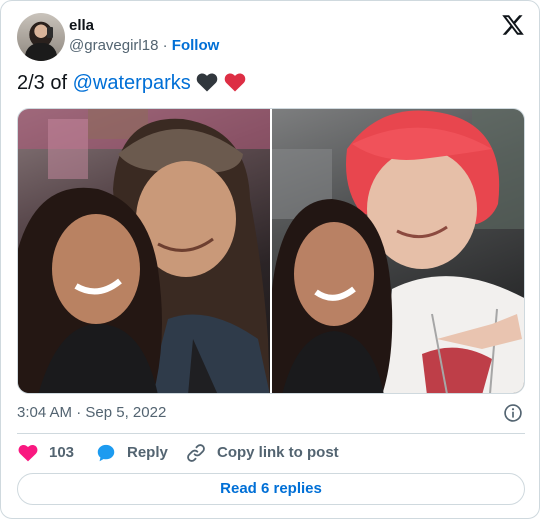  Describe the element at coordinates (50, 32) in the screenshot. I see `avatar-phone` at that location.